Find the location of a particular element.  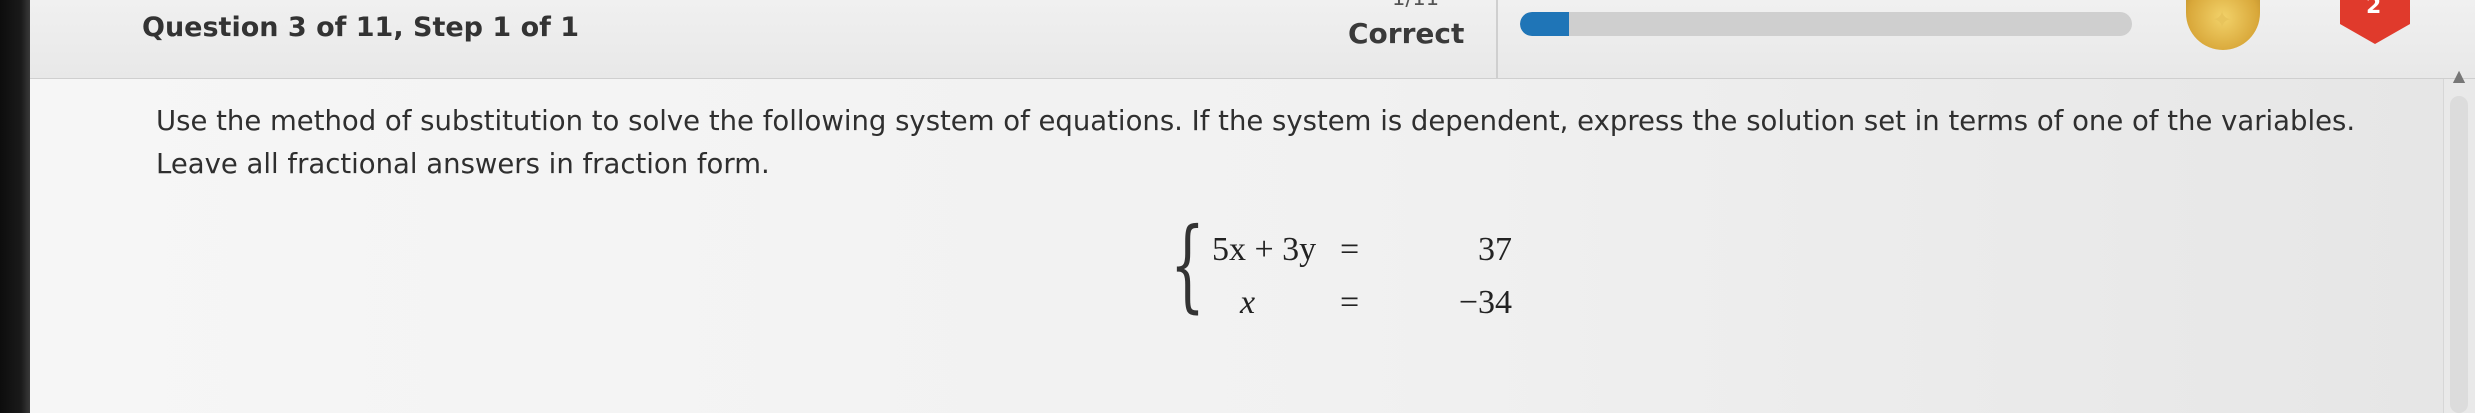

scrollbar-thumb is located at coordinates (2459, 254).